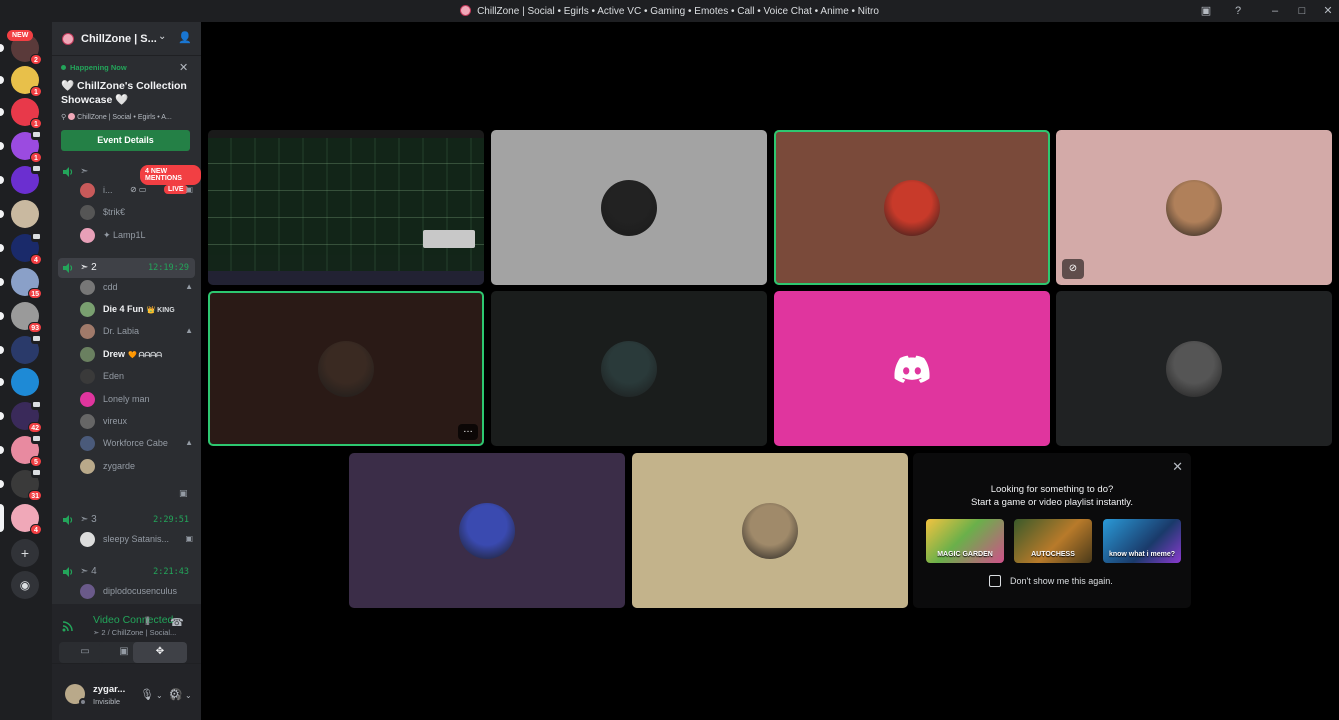  What do you see at coordinates (1275, 11) in the screenshot?
I see `minimize-icon: –` at bounding box center [1275, 11].